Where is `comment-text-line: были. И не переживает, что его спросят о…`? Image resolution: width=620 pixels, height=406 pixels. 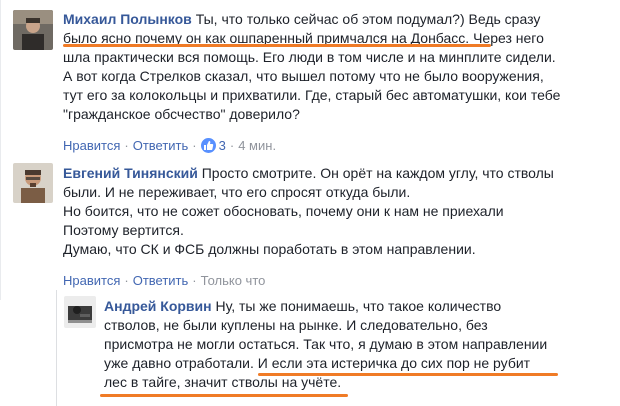
comment-text-line: были. И не переживает, что его спросят о… is located at coordinates (237, 192).